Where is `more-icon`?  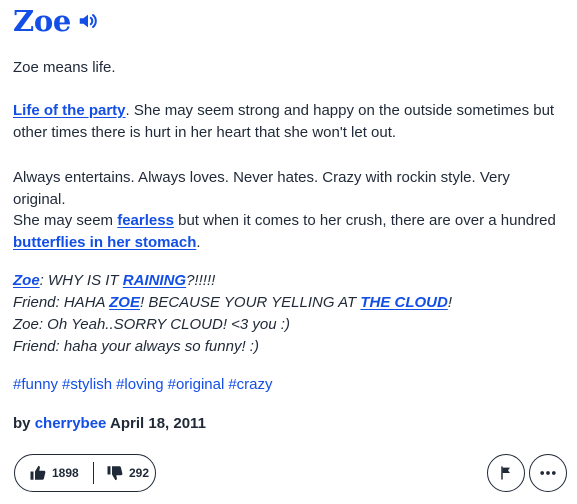 more-icon is located at coordinates (548, 473).